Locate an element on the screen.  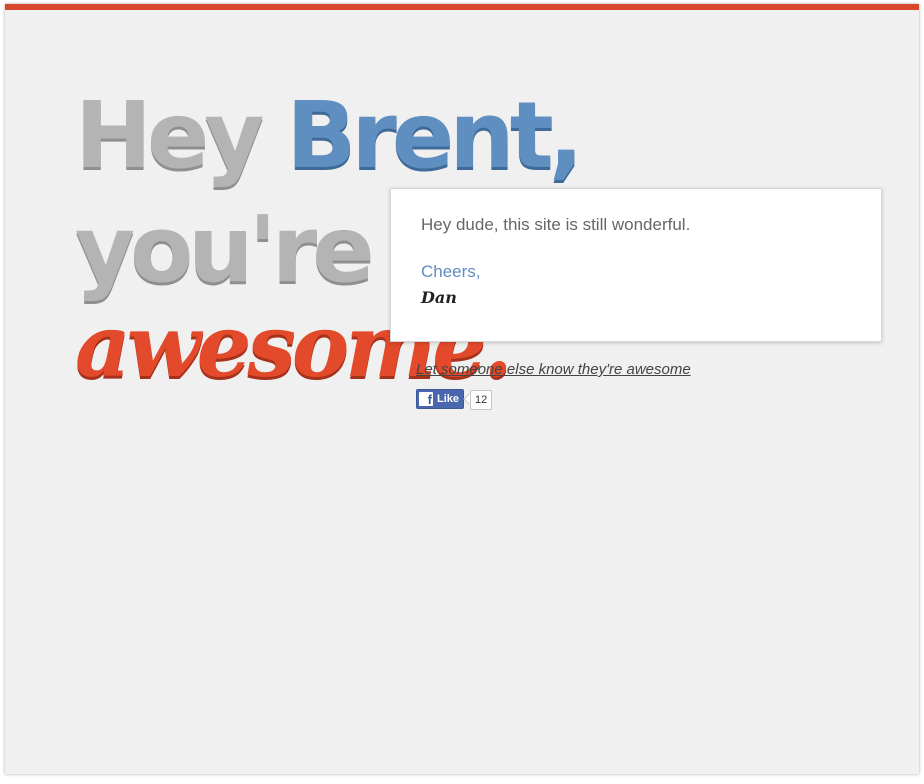
facebook-like-count-bubble: 12 is located at coordinates (481, 400).